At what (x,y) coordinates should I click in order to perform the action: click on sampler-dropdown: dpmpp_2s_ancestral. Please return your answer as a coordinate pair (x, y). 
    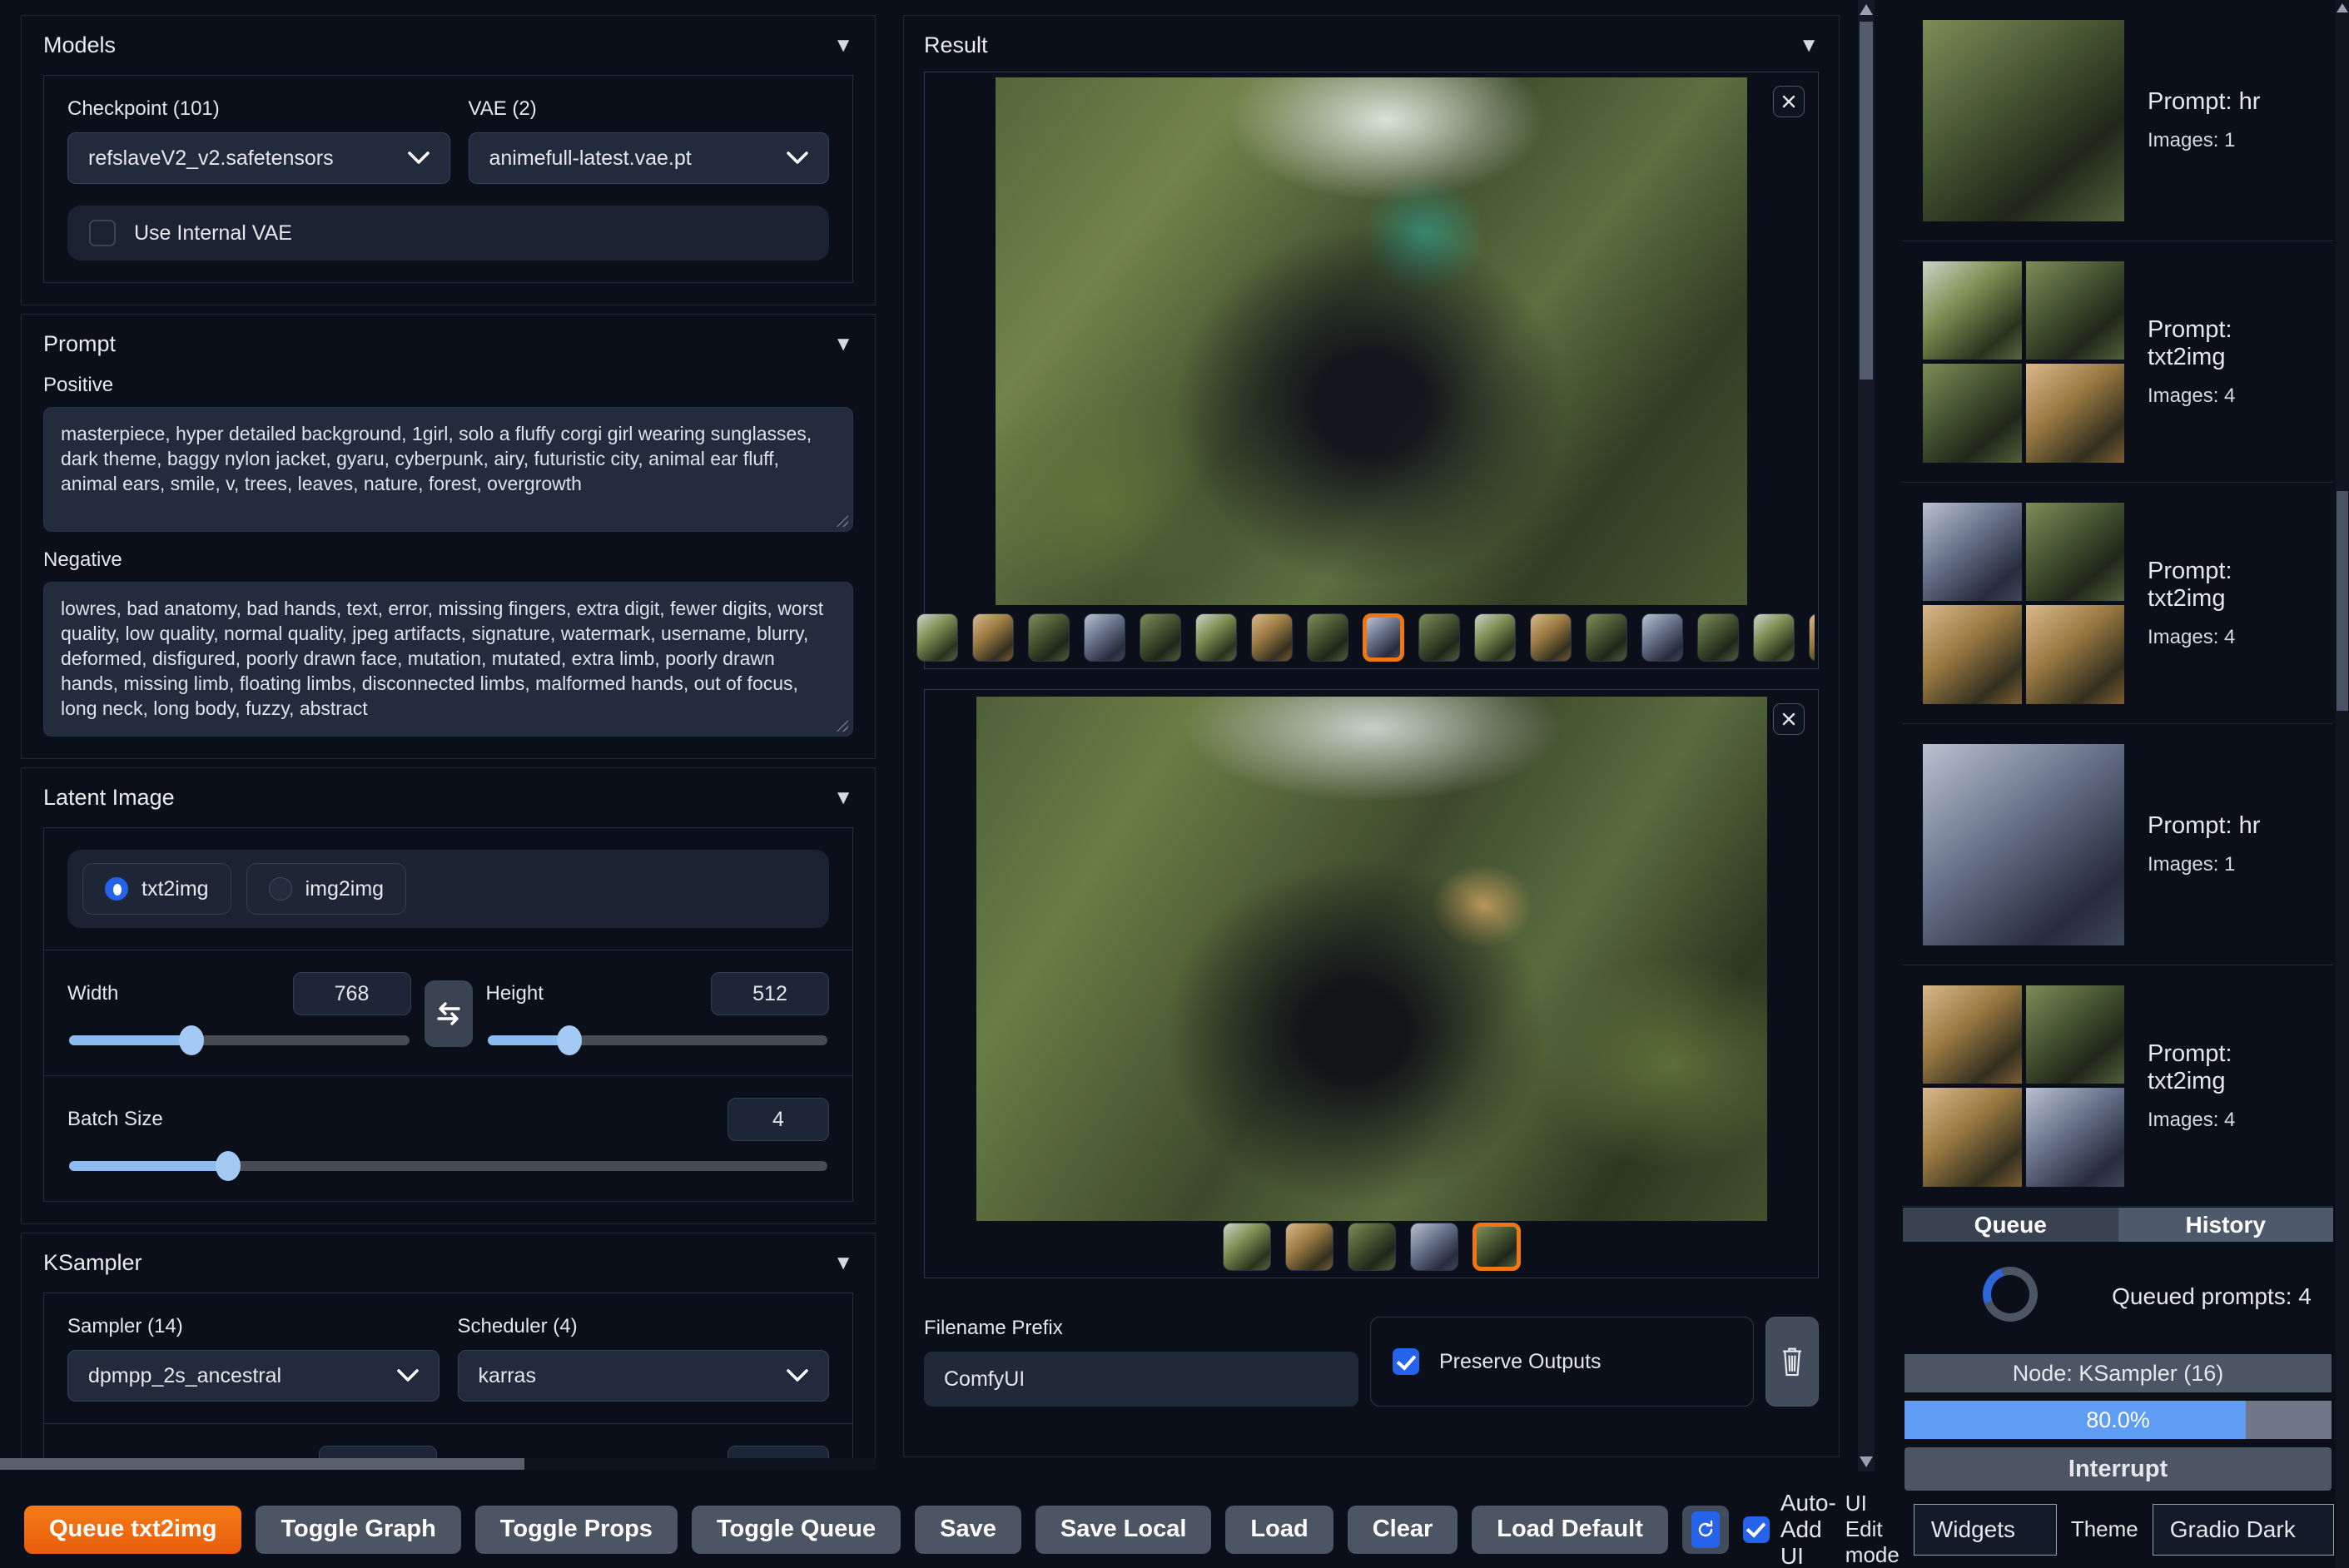
    Looking at the image, I should click on (253, 1376).